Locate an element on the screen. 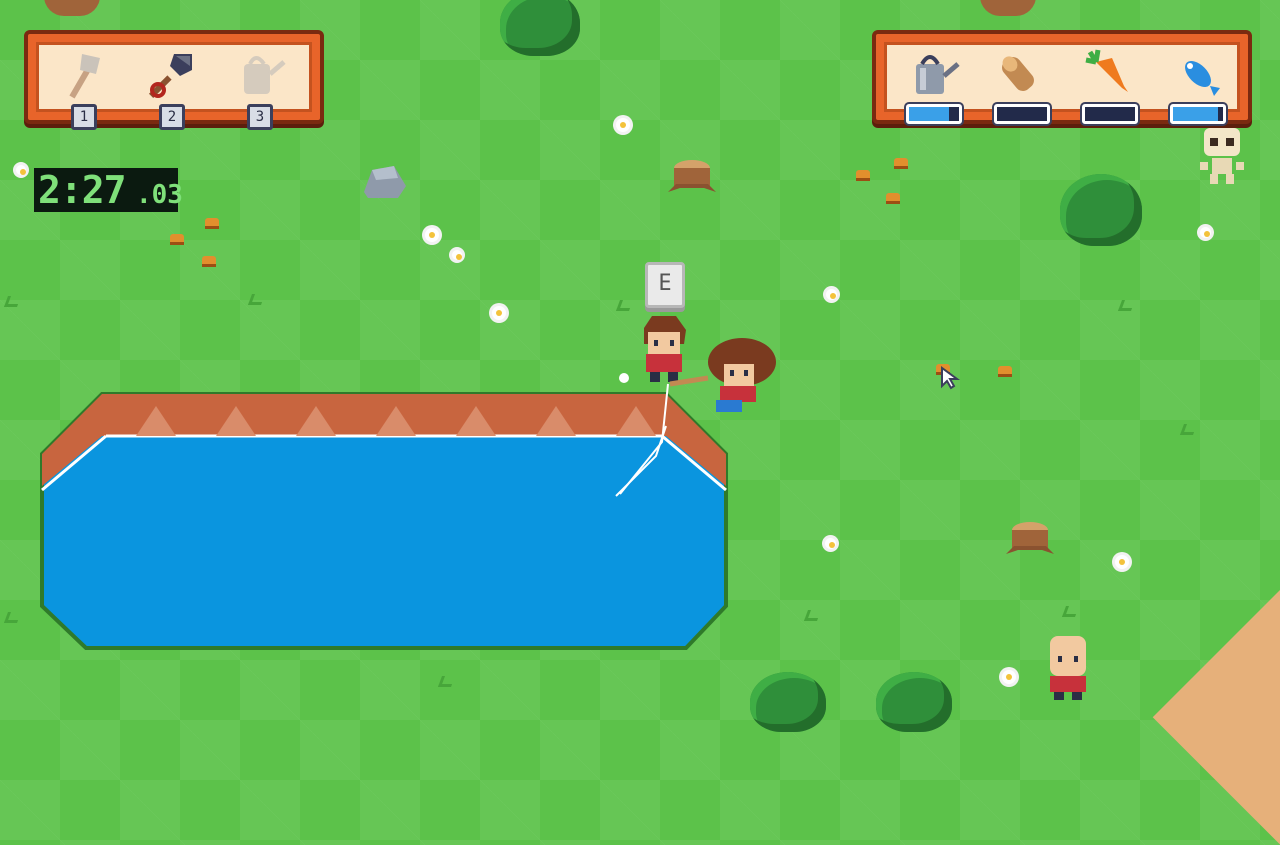  carrot-icon is located at coordinates (1106, 70).